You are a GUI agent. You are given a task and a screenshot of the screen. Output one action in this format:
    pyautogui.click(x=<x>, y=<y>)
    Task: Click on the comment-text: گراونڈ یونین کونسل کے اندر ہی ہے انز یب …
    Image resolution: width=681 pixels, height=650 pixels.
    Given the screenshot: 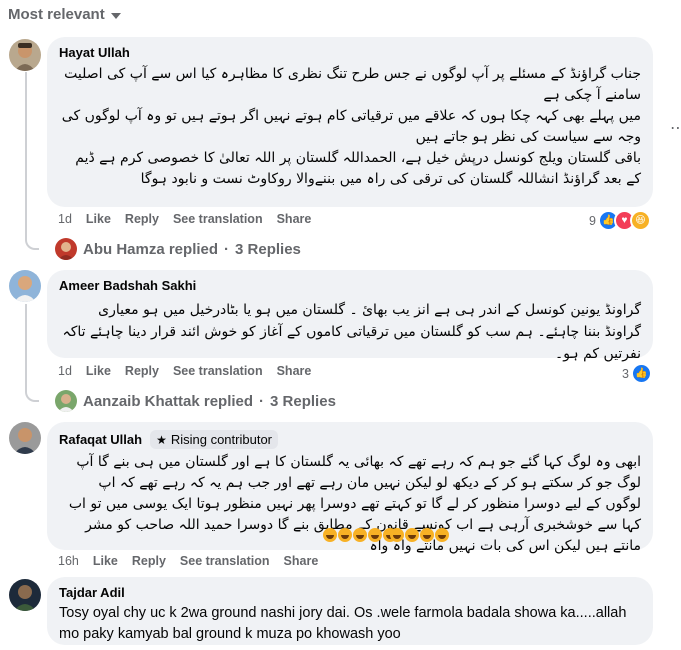 What is the action you would take?
    pyautogui.click(x=351, y=332)
    